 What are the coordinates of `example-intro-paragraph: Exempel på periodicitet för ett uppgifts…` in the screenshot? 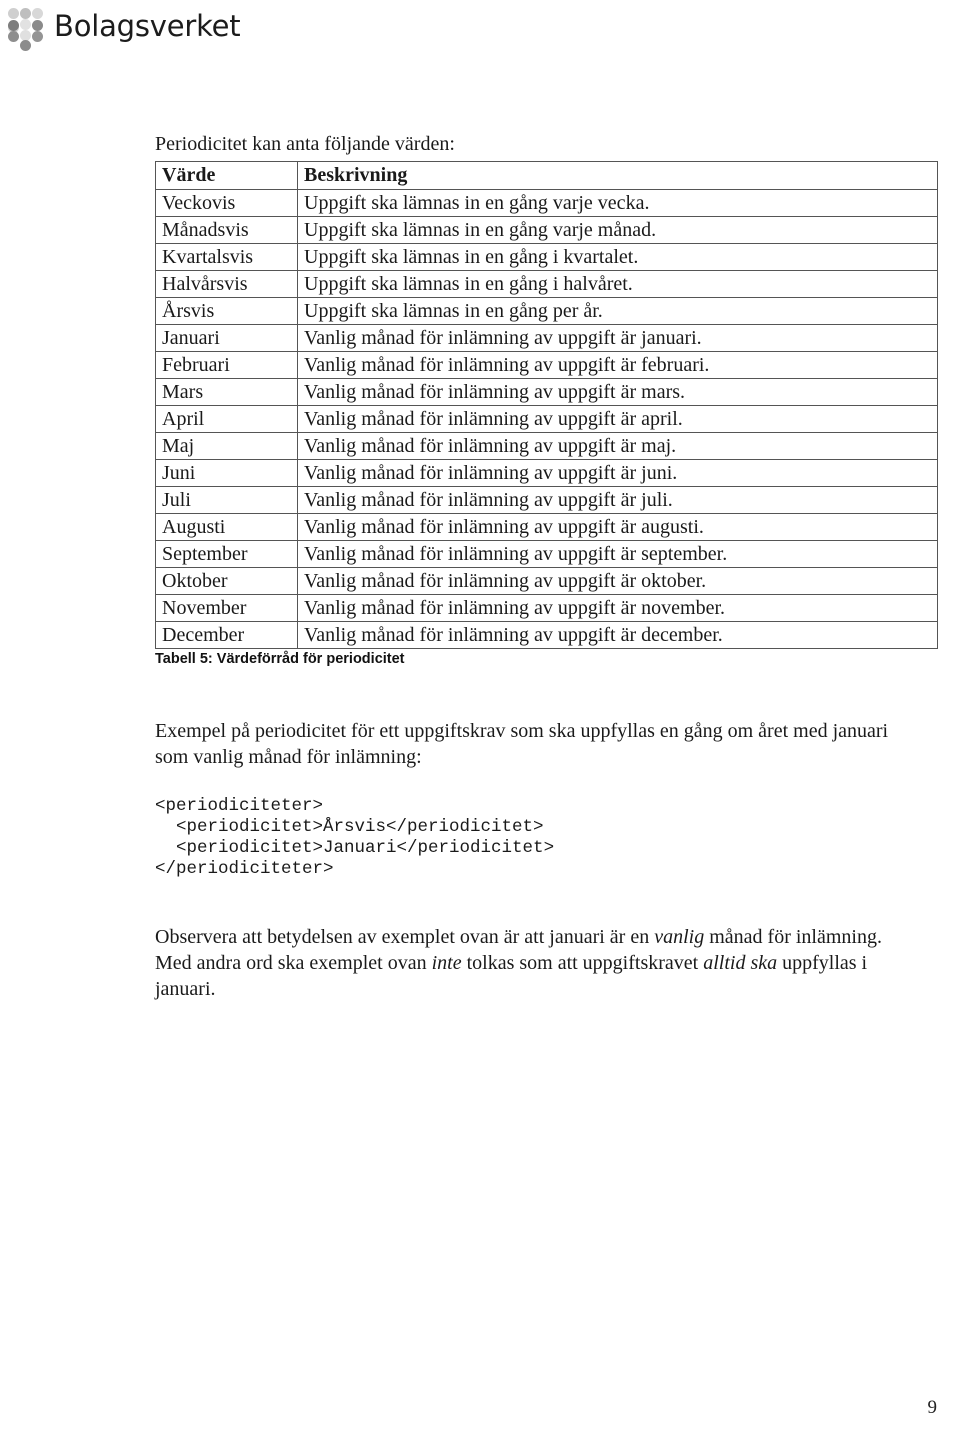 It's located at (522, 744).